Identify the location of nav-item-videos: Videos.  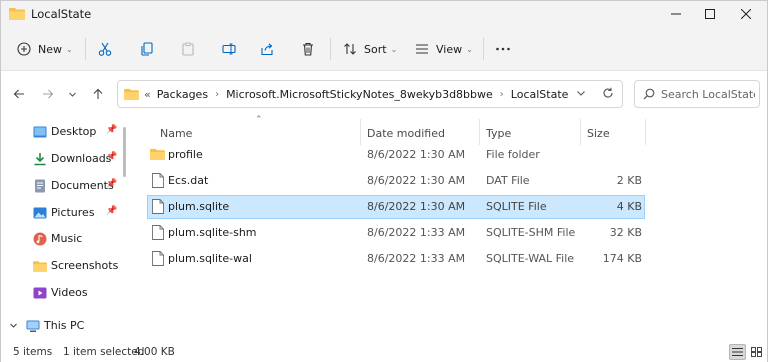
(65, 293).